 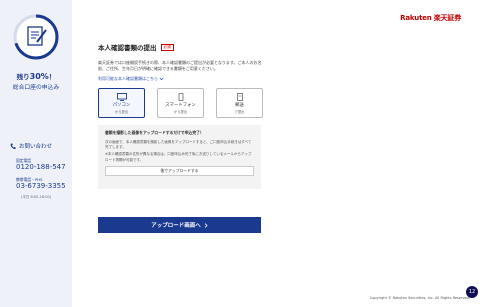 What do you see at coordinates (206, 225) in the screenshot?
I see `chevron-right-icon` at bounding box center [206, 225].